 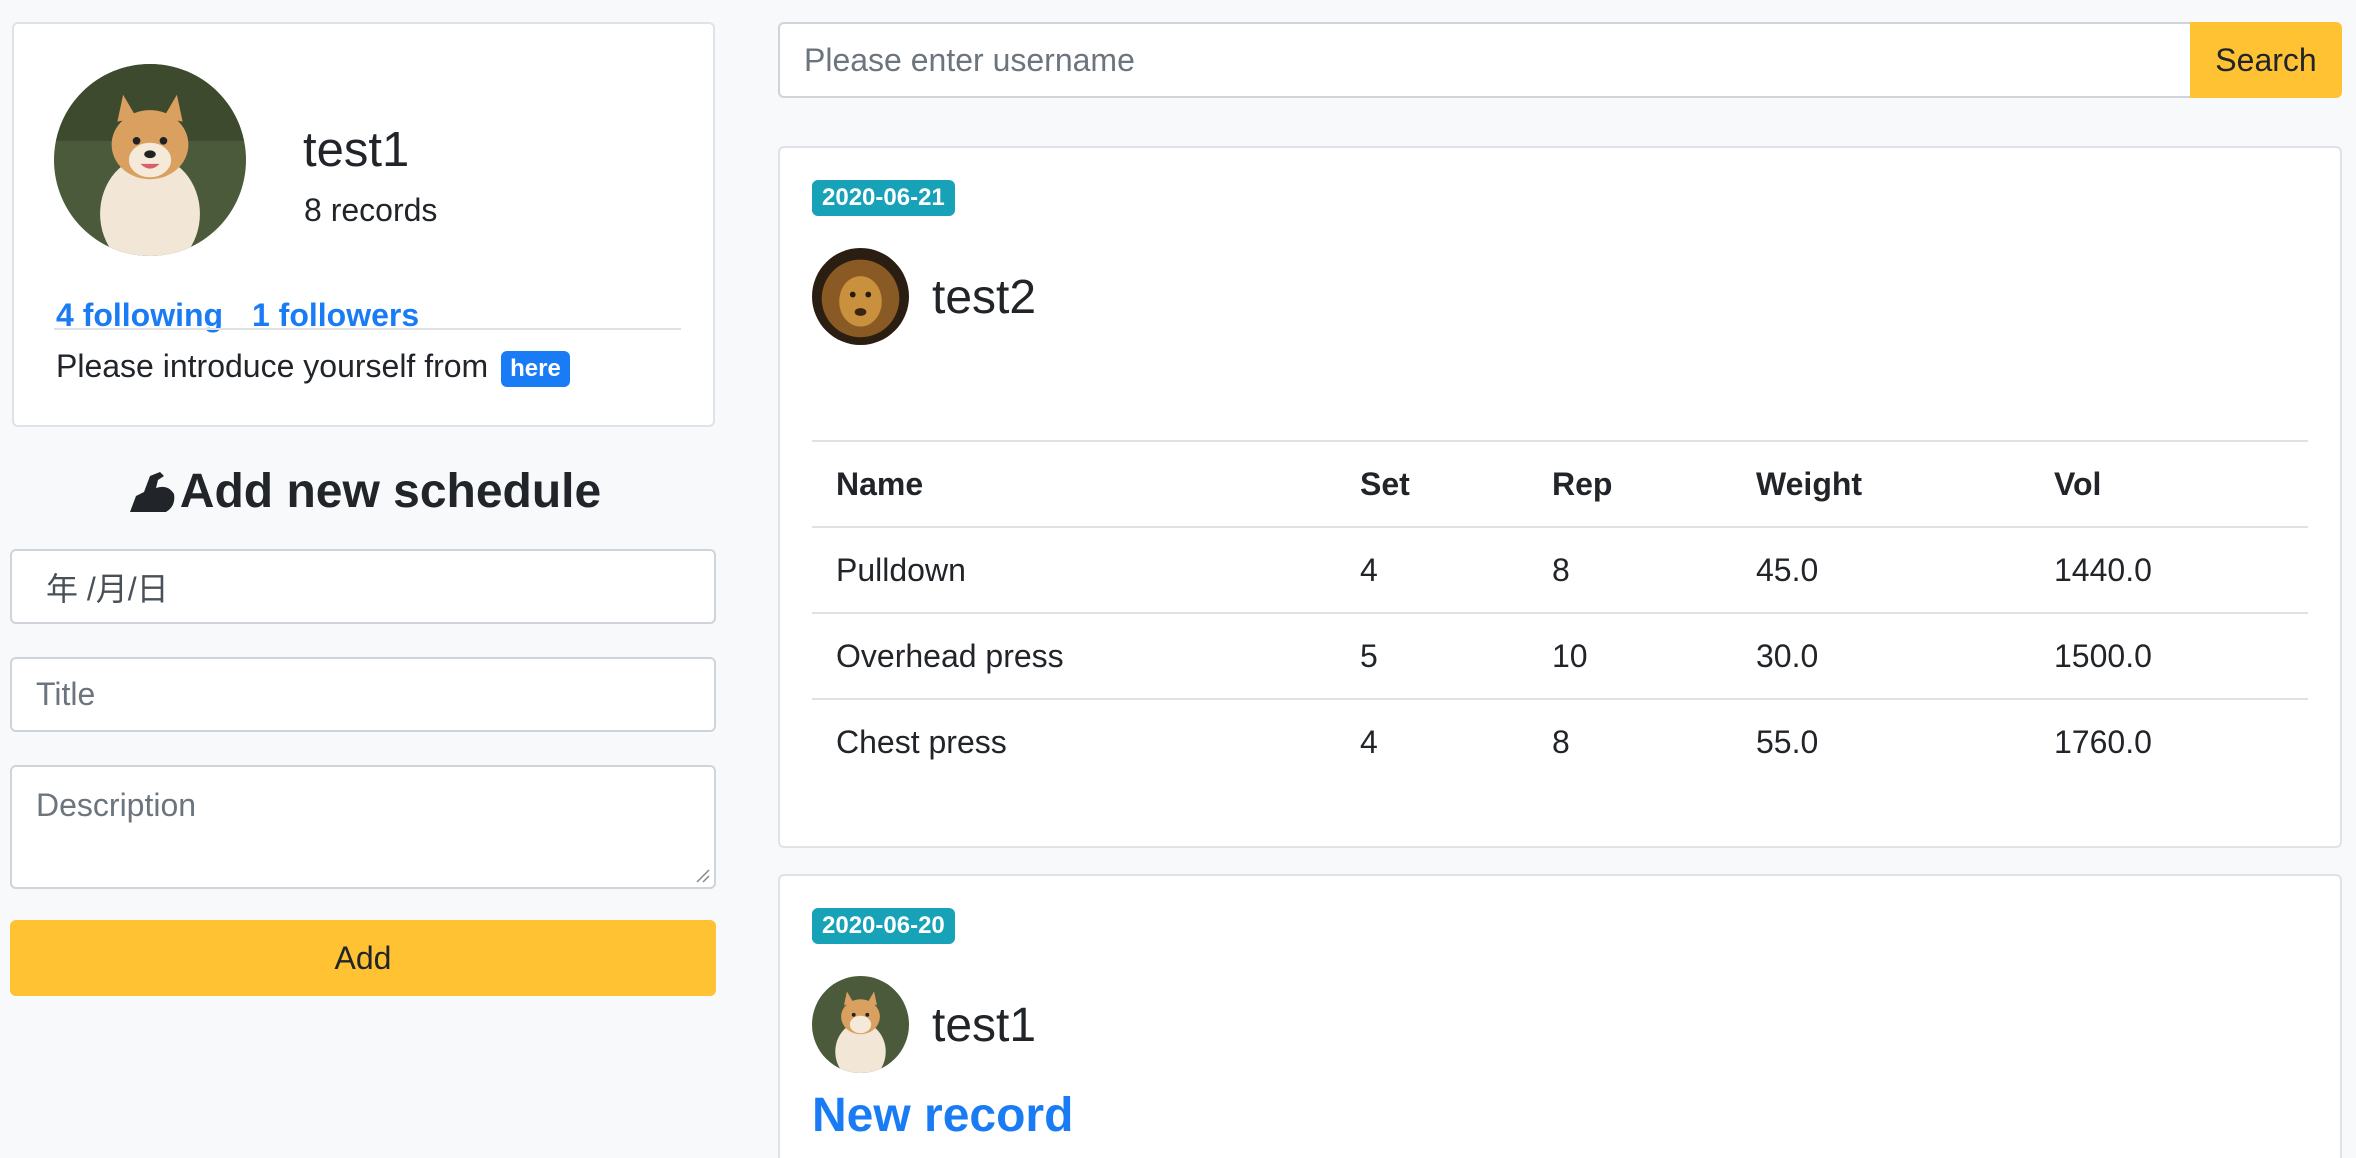 What do you see at coordinates (66, 694) in the screenshot?
I see `title-placeholder: Title` at bounding box center [66, 694].